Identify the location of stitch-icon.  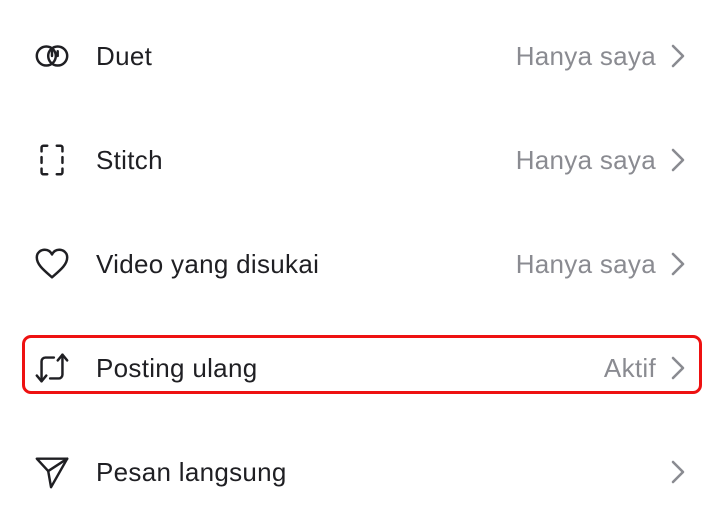
(52, 160).